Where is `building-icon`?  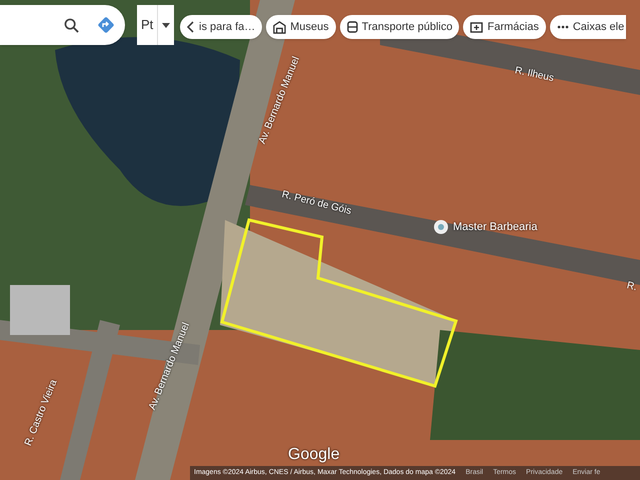
building-icon is located at coordinates (279, 27).